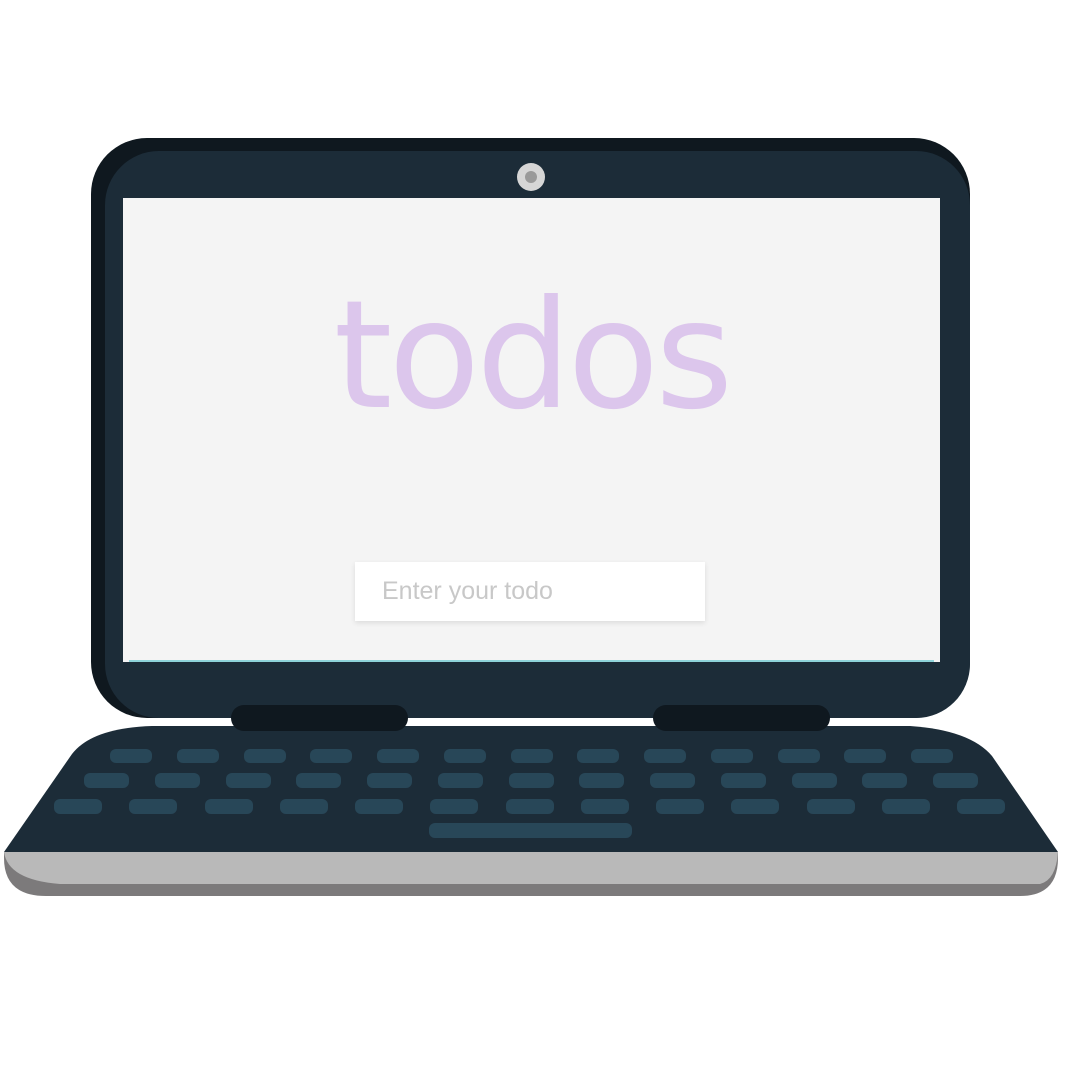  I want to click on base-bottom-edge, so click(531, 868).